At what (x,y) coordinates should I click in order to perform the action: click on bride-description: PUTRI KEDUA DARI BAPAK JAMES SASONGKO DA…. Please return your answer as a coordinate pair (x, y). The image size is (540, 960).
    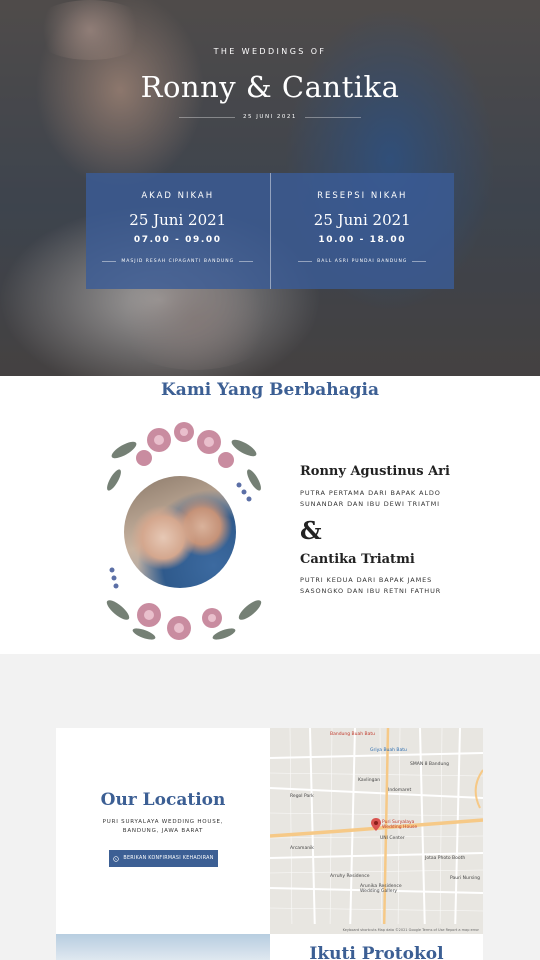
    Looking at the image, I should click on (371, 585).